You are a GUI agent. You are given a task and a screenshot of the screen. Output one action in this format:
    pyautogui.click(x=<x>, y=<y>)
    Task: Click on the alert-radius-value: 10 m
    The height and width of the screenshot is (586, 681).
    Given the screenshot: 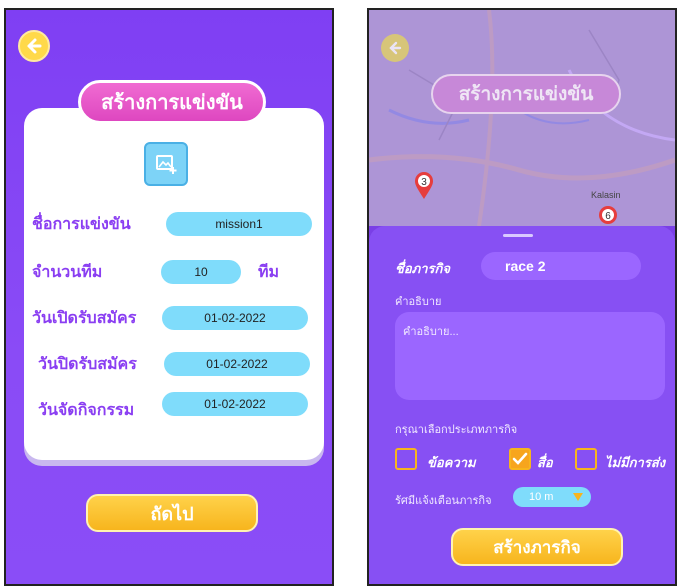 What is the action you would take?
    pyautogui.click(x=541, y=497)
    